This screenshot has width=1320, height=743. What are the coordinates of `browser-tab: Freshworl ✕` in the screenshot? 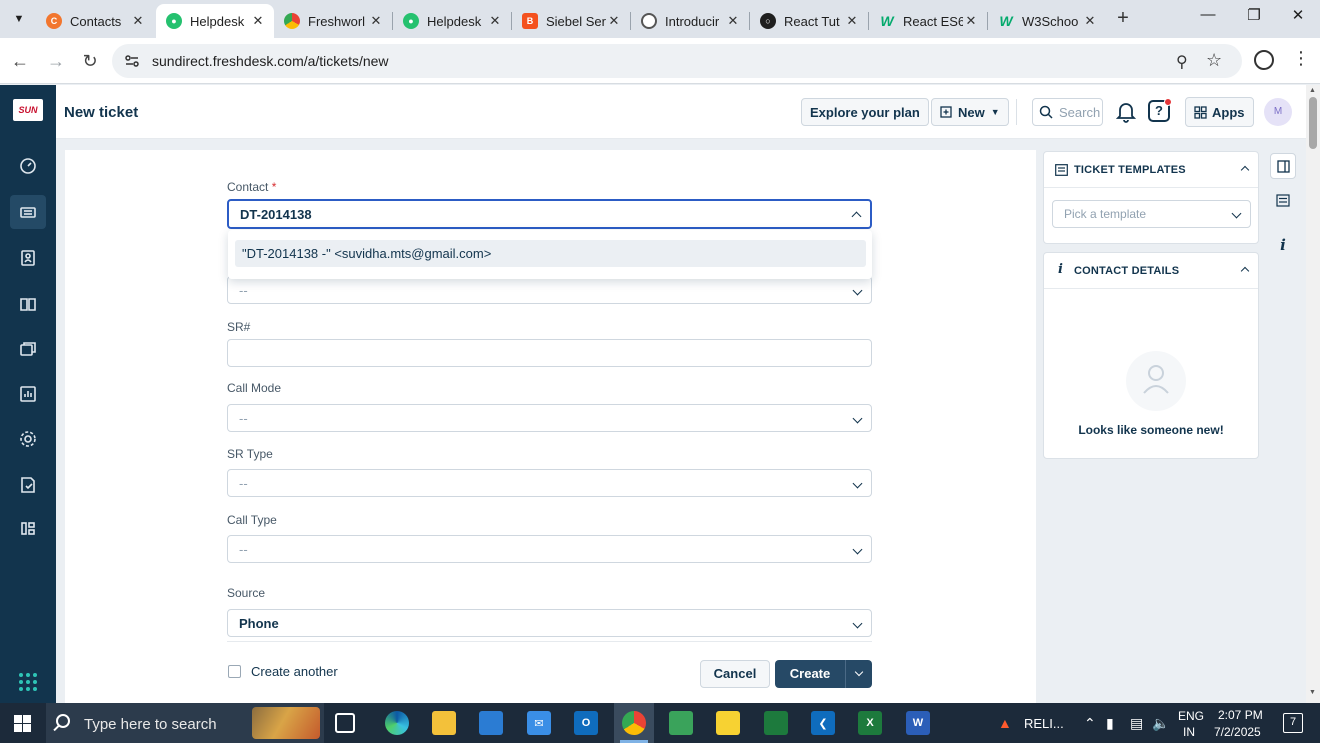 It's located at (333, 21).